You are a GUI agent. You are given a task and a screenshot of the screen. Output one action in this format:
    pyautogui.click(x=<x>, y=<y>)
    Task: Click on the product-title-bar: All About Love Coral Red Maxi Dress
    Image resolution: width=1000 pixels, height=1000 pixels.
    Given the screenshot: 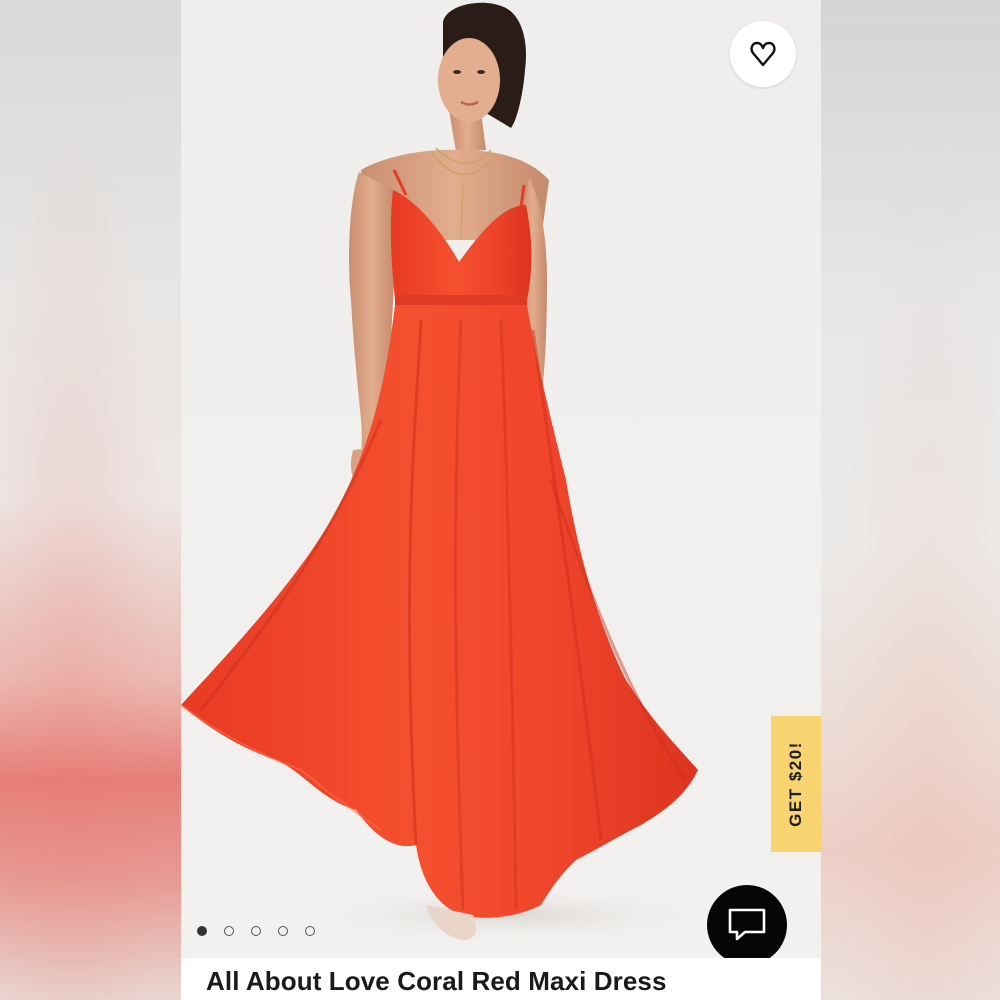 What is the action you would take?
    pyautogui.click(x=501, y=979)
    